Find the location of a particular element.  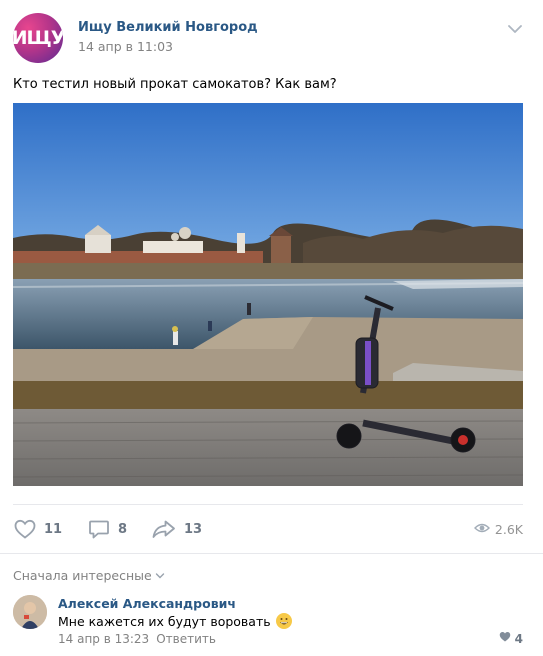

comment-date: 14 апр в 13:23 is located at coordinates (103, 639).